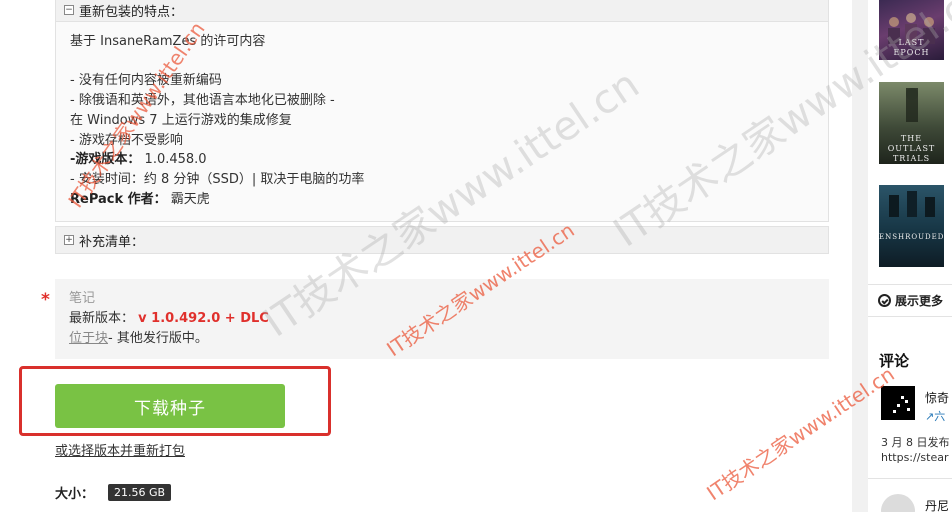 The image size is (952, 512). What do you see at coordinates (88, 338) in the screenshot?
I see `location-link: 位于块` at bounding box center [88, 338].